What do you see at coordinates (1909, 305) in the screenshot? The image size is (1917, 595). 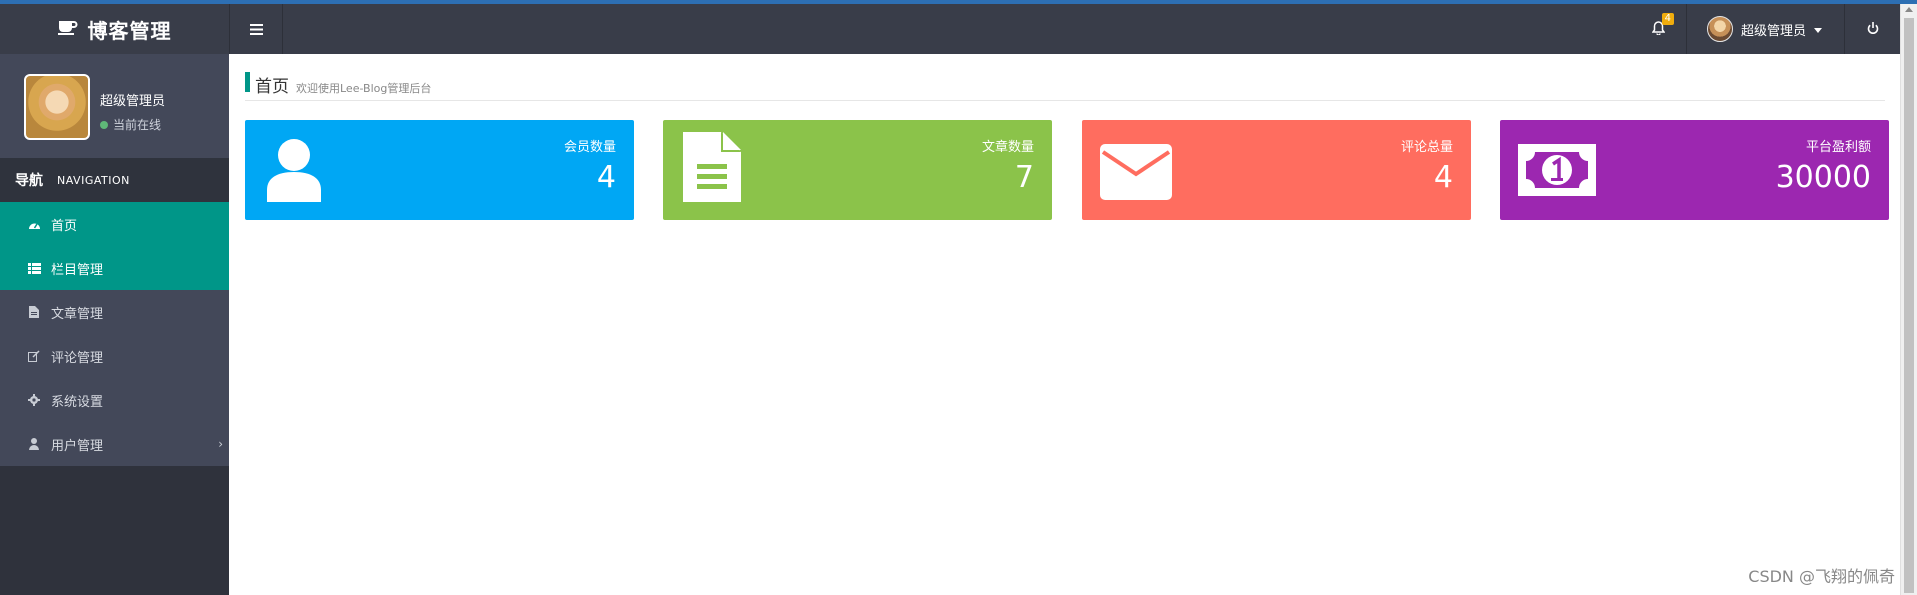 I see `scrollbar-thumb` at bounding box center [1909, 305].